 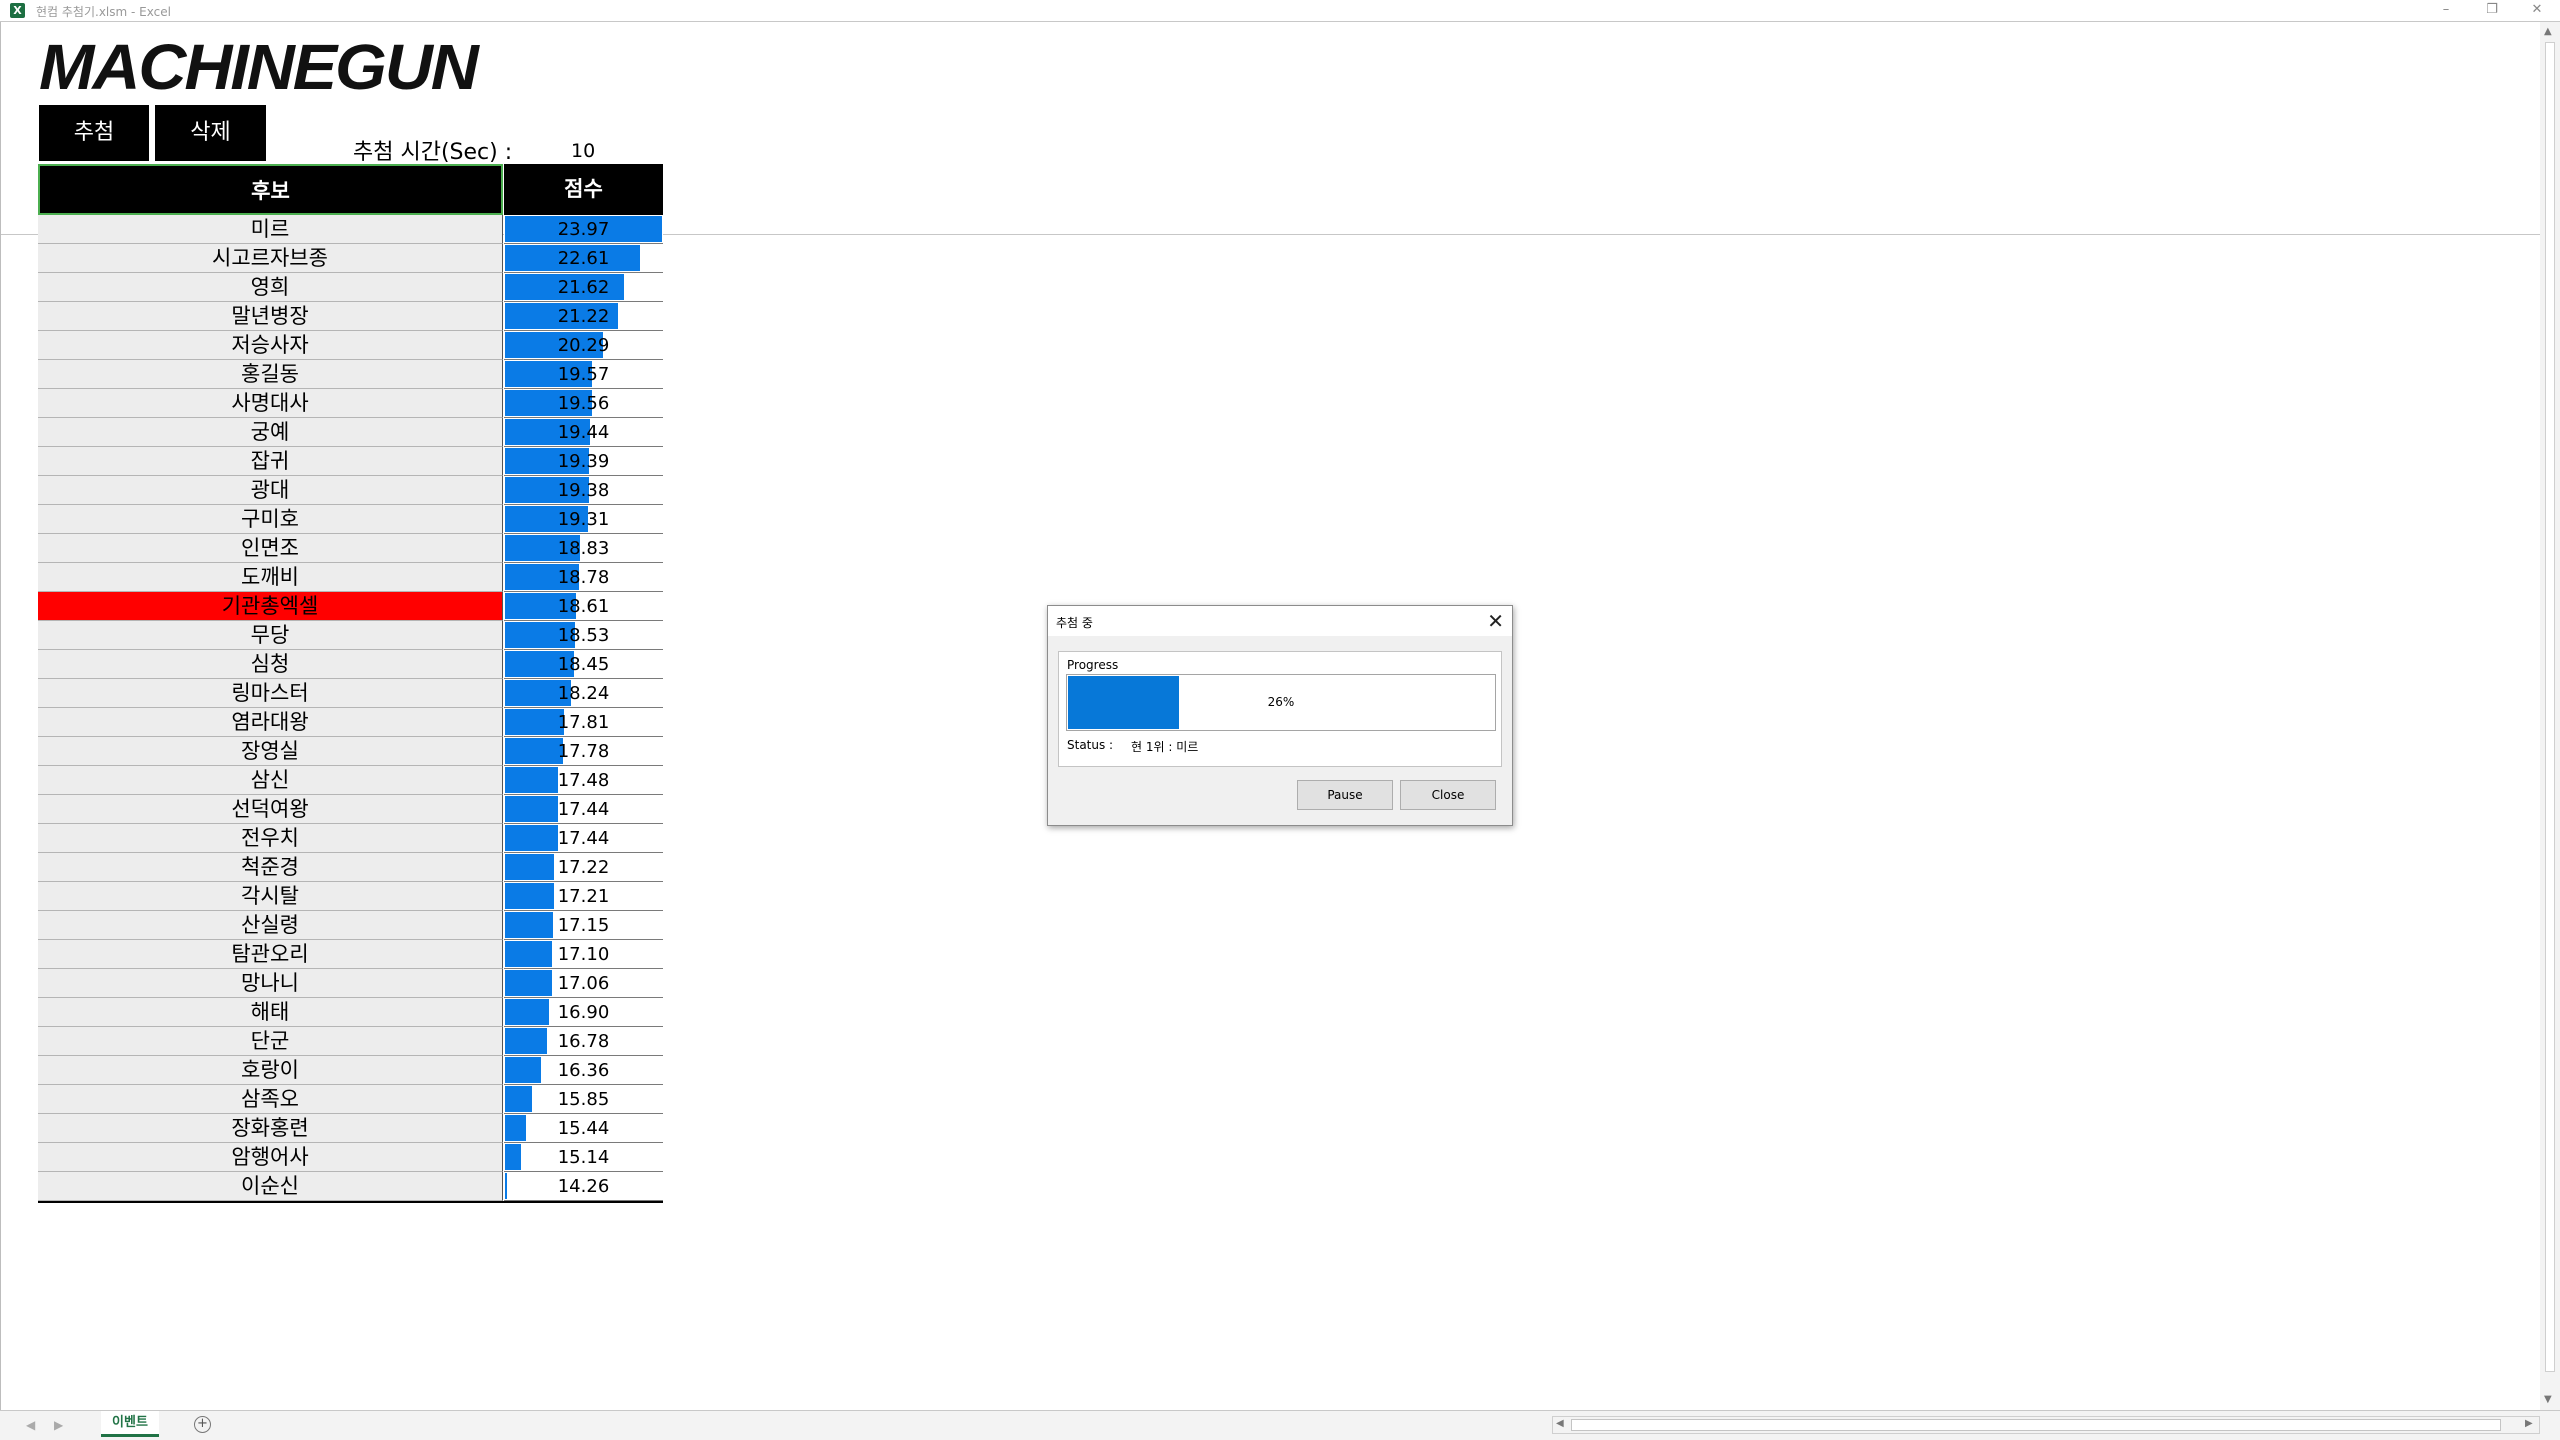 I want to click on score-value: 18.78, so click(x=583, y=577).